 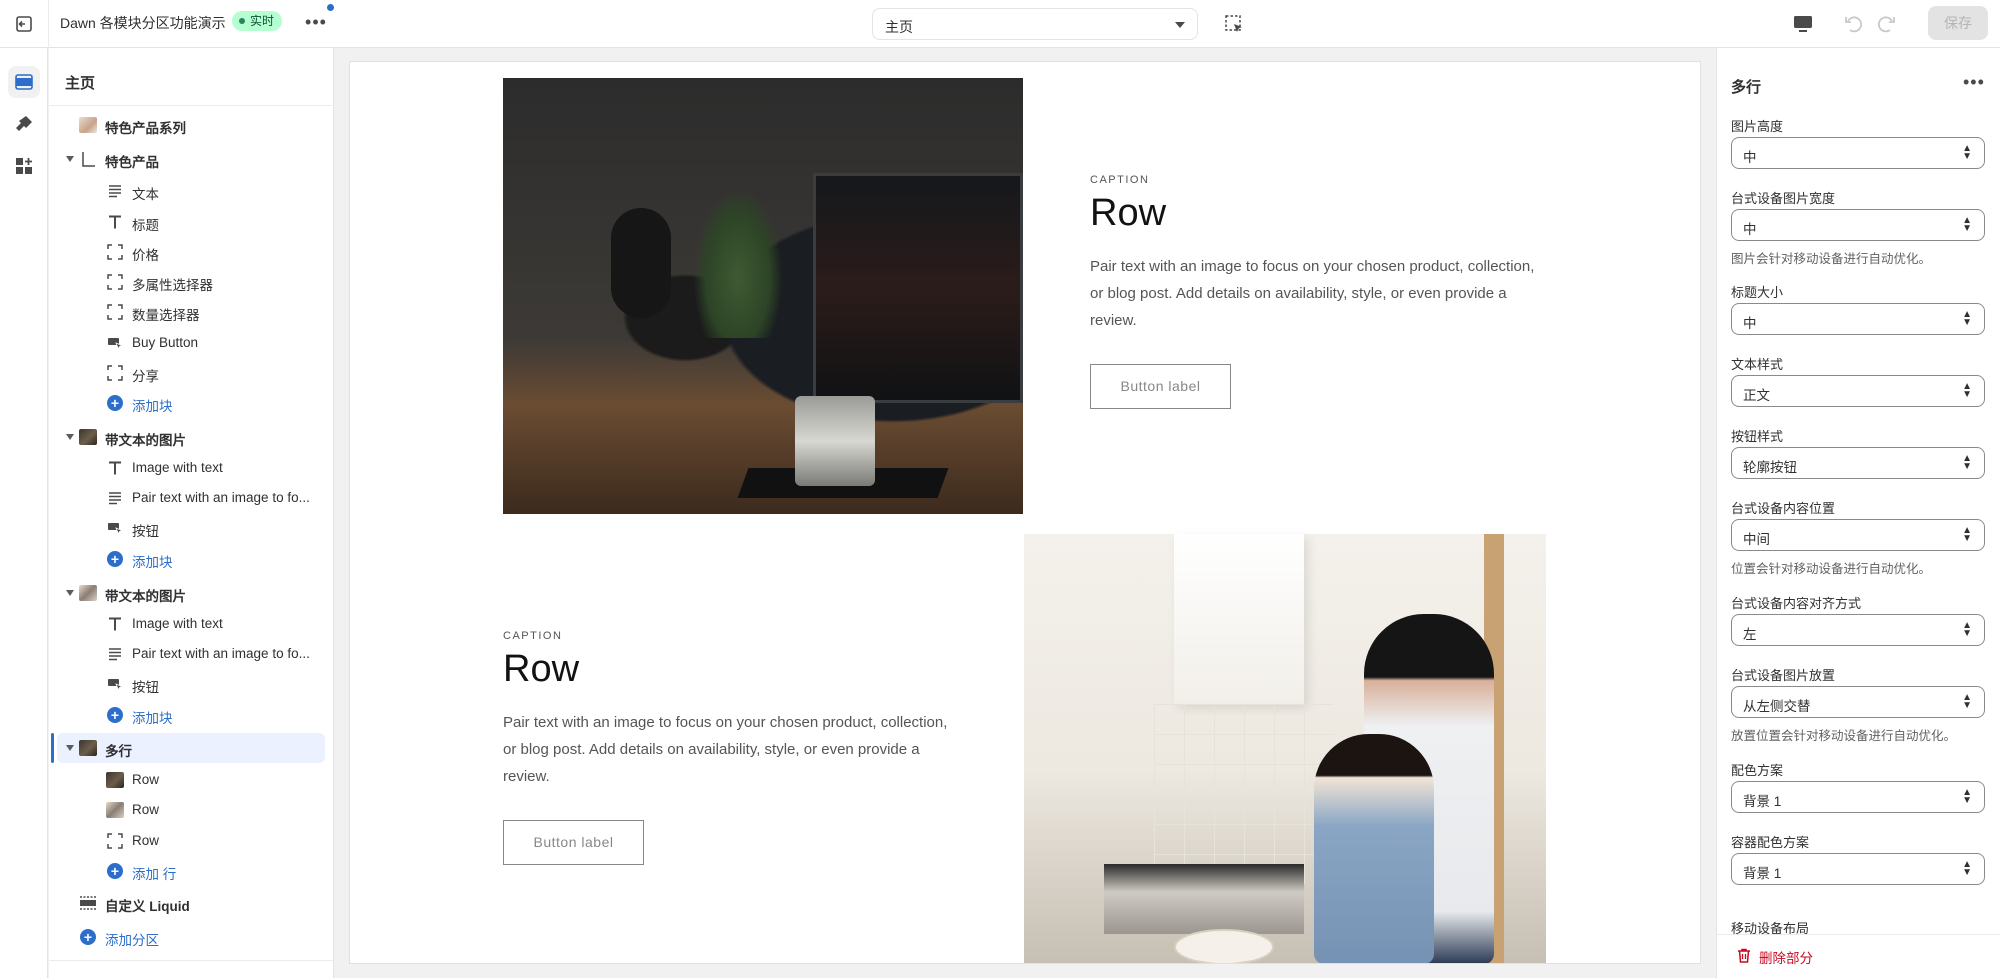 I want to click on desktop-content-position-select: 中间 ▲ ▼, so click(x=1858, y=535).